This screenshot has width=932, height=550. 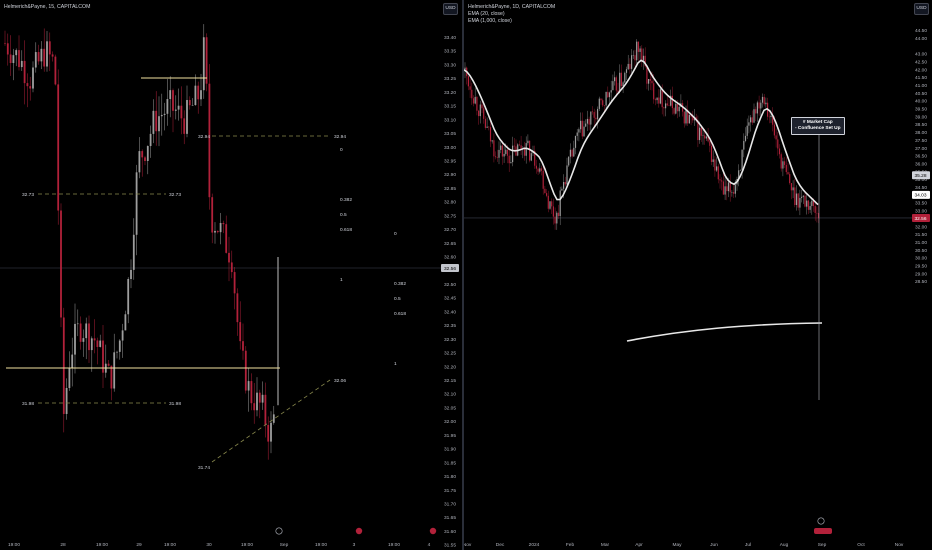 I want to click on left-price-tick: 33.10, so click(x=450, y=120).